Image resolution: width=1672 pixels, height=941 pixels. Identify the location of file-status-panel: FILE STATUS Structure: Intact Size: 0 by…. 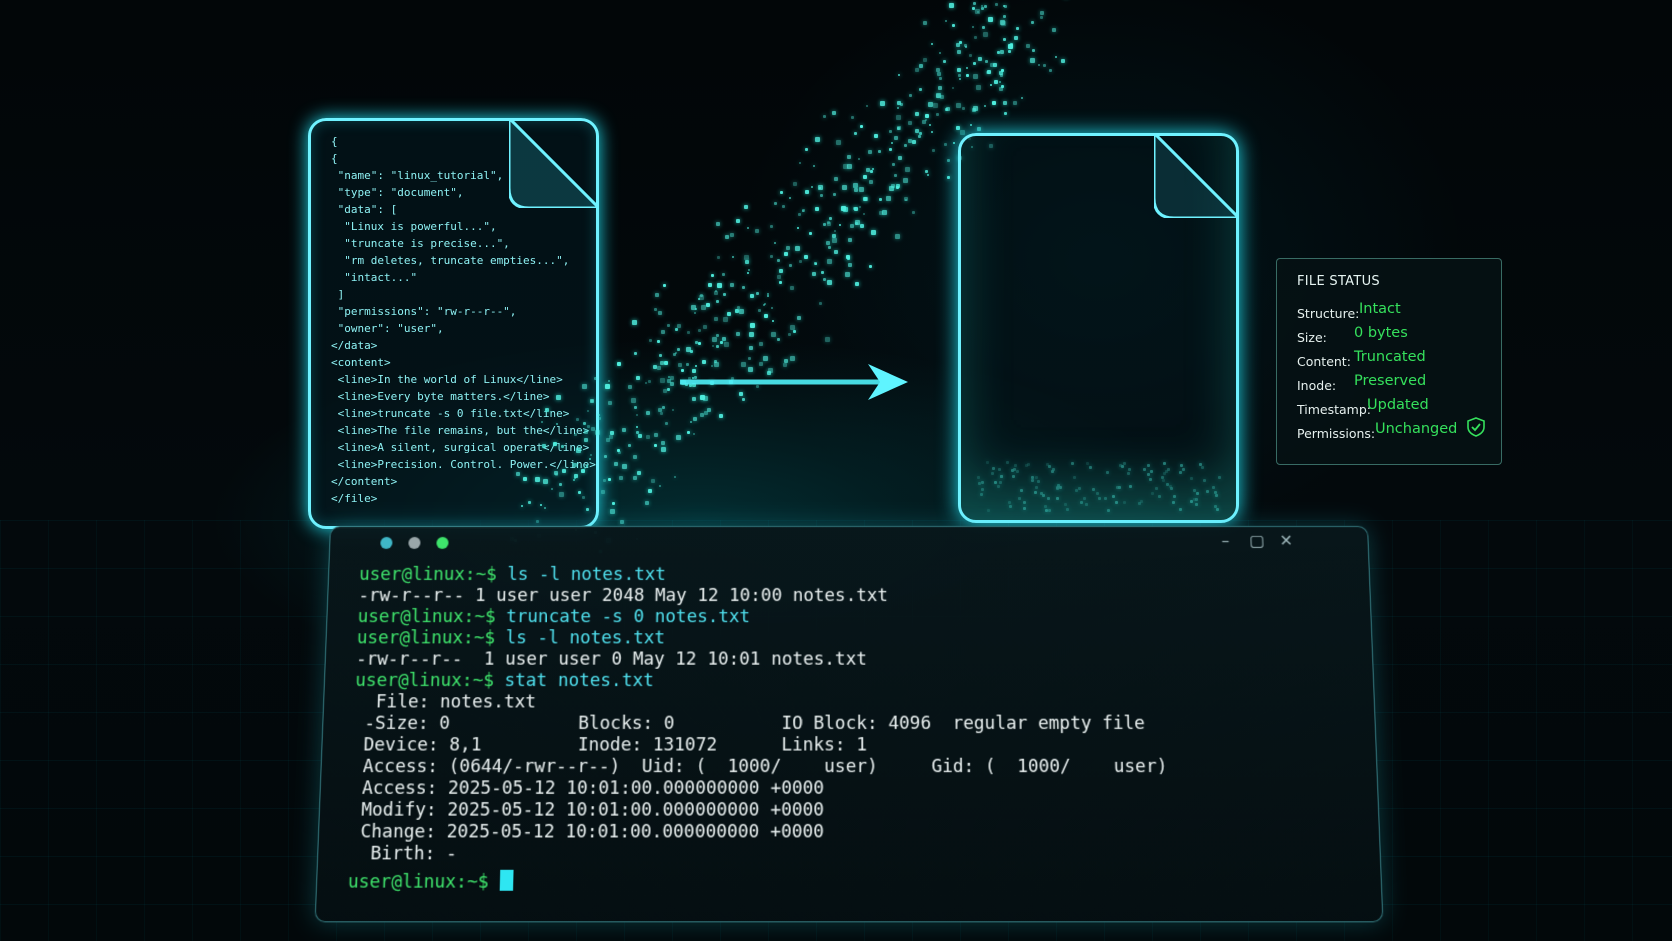
(1389, 361).